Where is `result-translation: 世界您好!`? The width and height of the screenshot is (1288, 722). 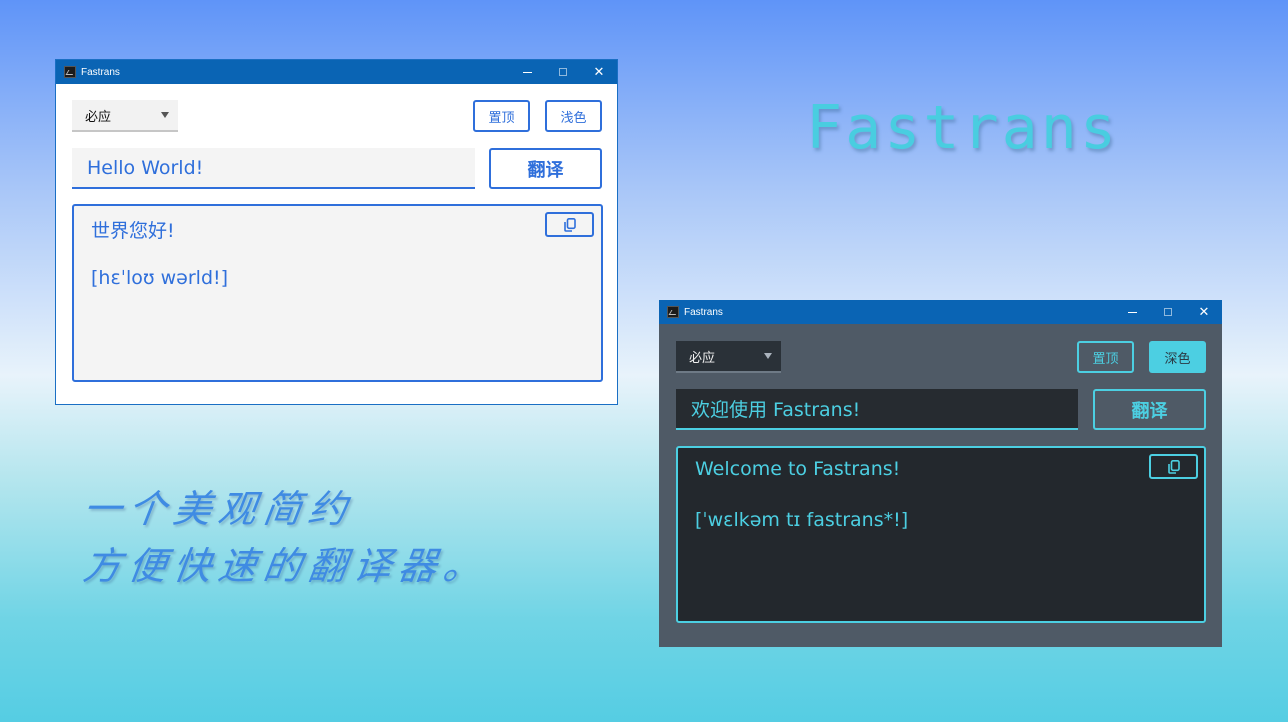 result-translation: 世界您好! is located at coordinates (133, 231).